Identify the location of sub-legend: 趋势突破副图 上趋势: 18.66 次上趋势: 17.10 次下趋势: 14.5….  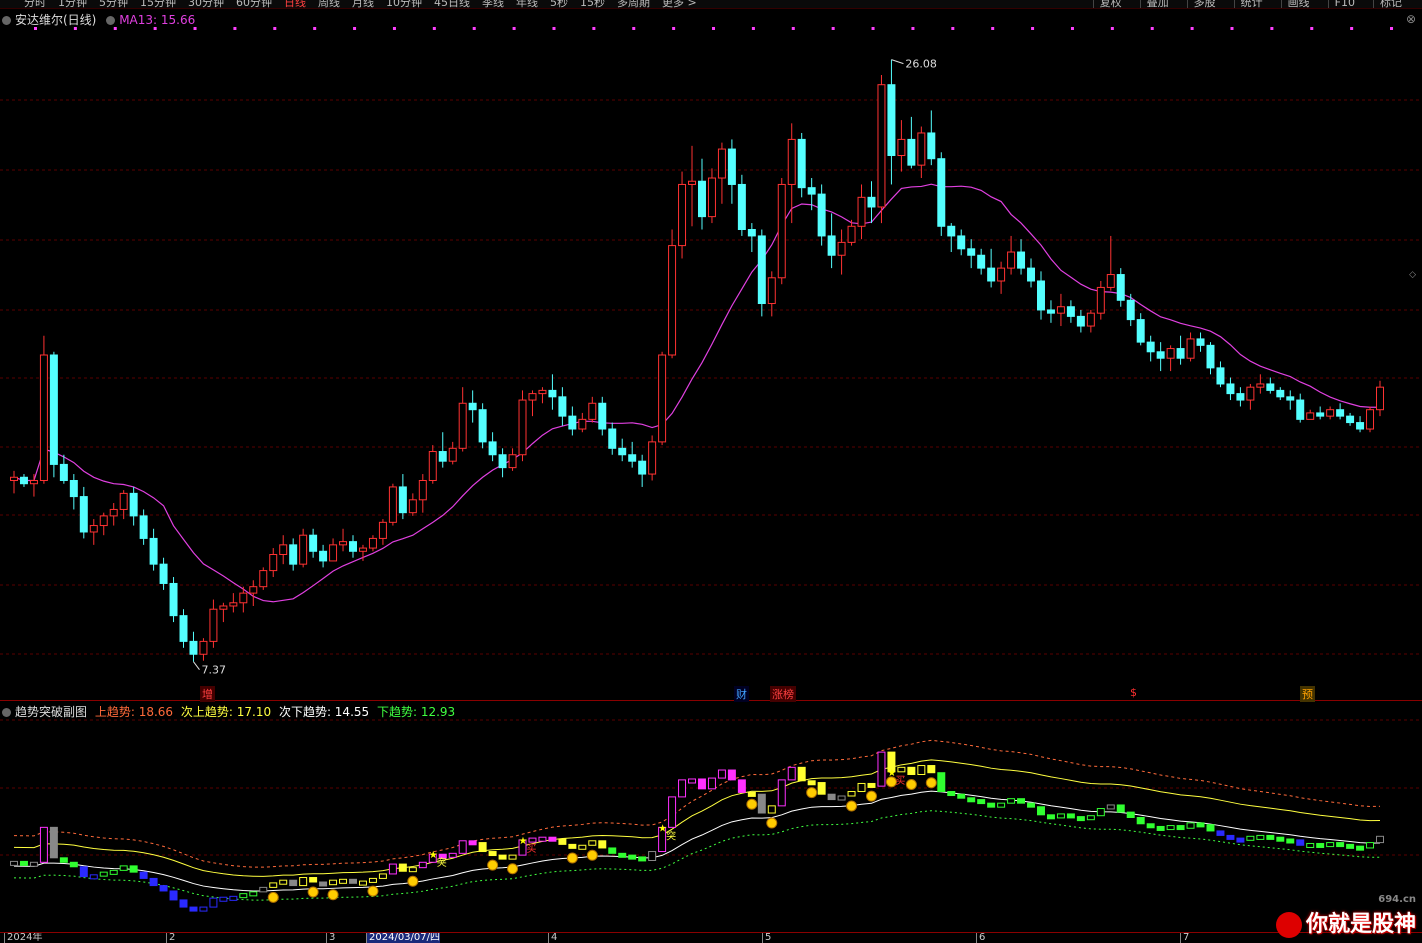
(228, 711).